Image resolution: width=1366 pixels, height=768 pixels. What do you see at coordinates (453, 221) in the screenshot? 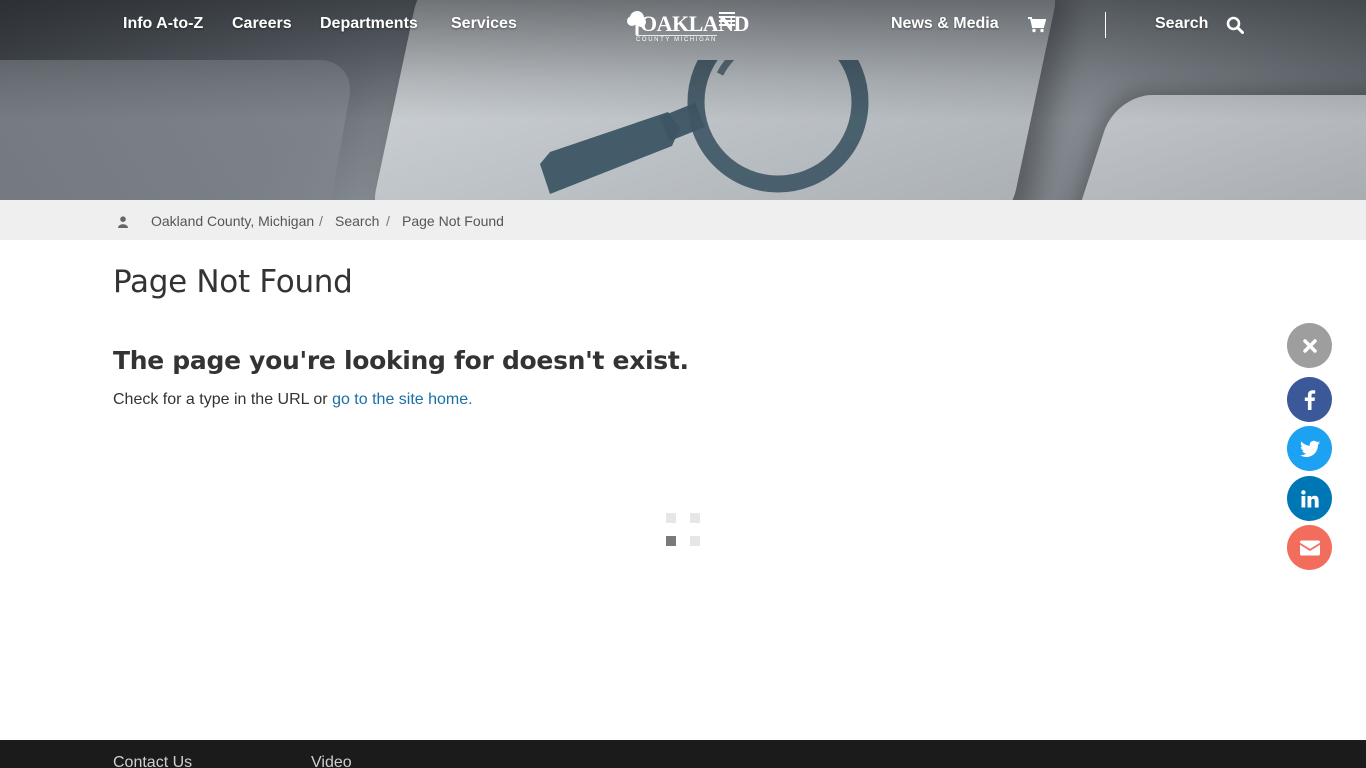
I see `breadcrumb-page-not-found: Page Not Found` at bounding box center [453, 221].